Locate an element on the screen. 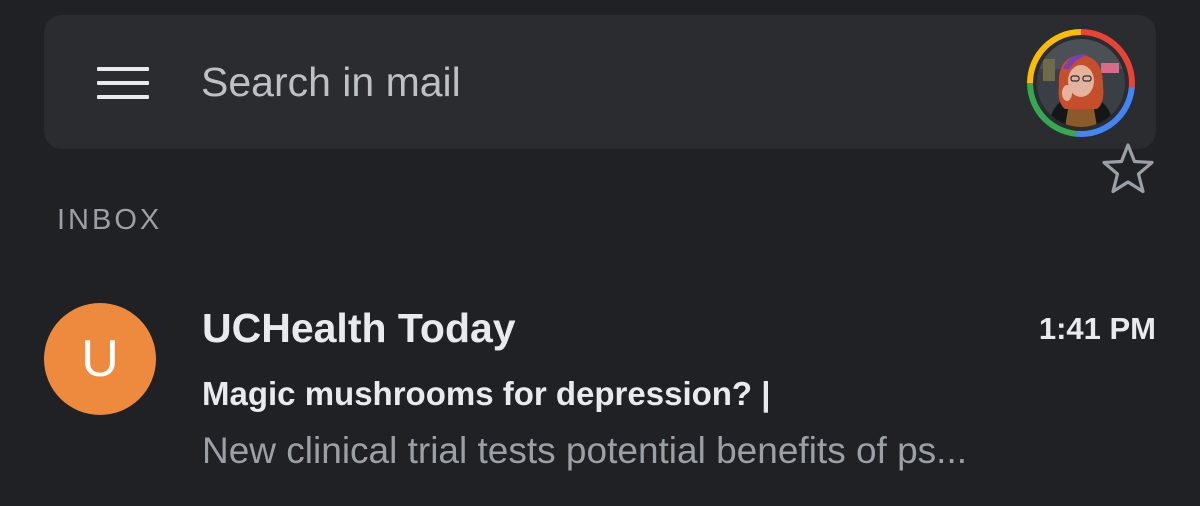 This screenshot has height=506, width=1200. email-time: 1:41 PM is located at coordinates (1097, 328).